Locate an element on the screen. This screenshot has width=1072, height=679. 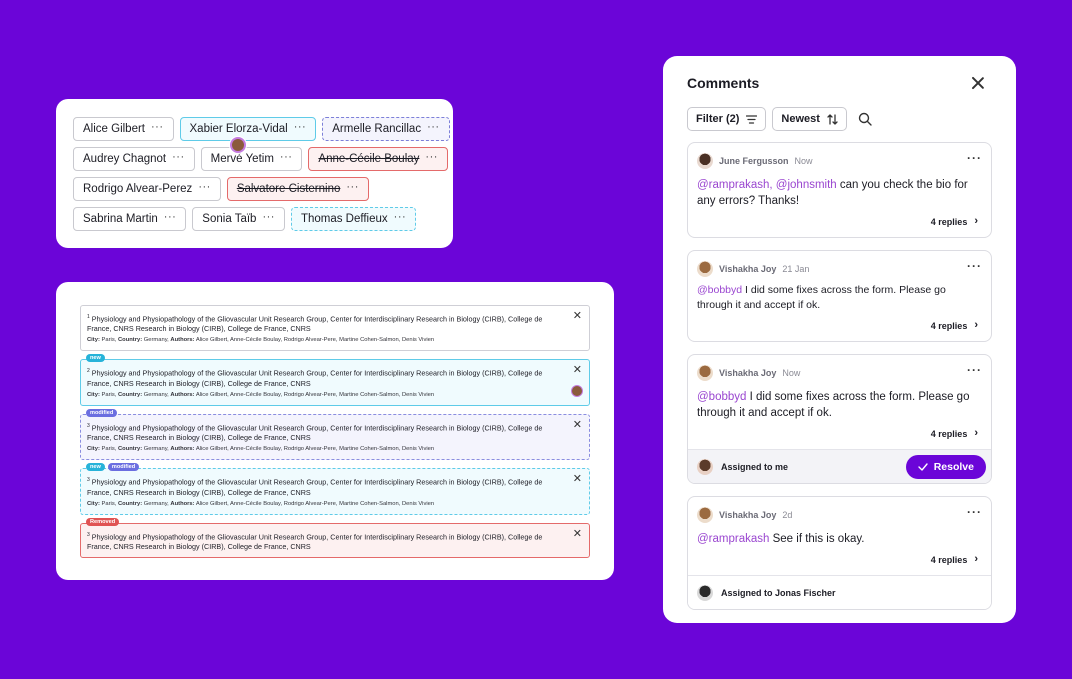
author-chip: Sonia Taïb ··· is located at coordinates (238, 219).